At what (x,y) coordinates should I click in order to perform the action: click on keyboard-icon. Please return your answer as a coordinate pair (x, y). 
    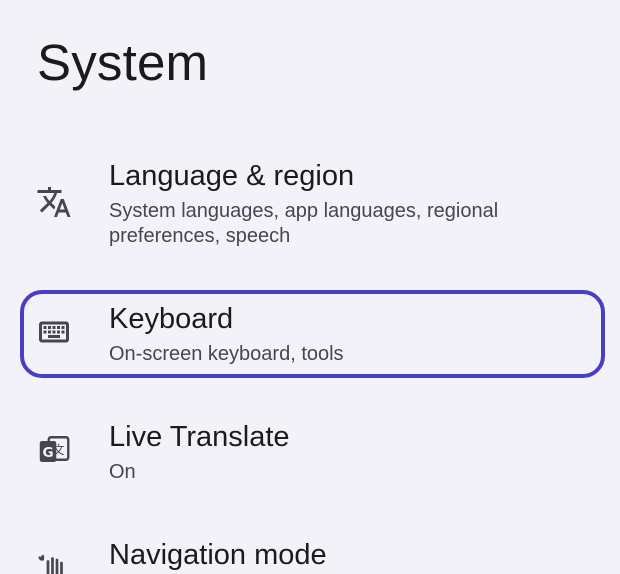
    Looking at the image, I should click on (54, 332).